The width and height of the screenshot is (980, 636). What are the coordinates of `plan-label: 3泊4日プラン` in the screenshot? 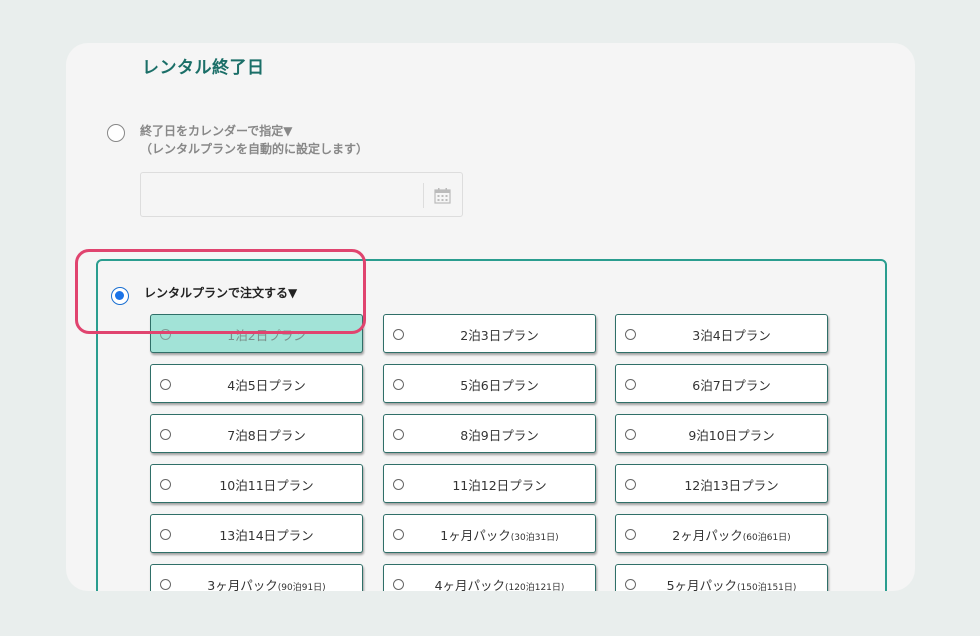 It's located at (731, 334).